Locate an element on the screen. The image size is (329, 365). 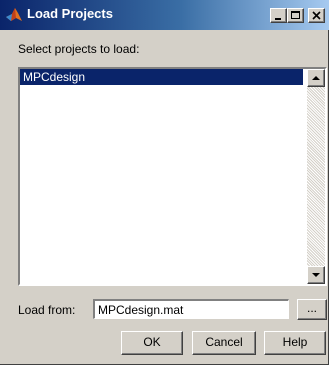
select-projects-prompt: Select projects to load: is located at coordinates (79, 49).